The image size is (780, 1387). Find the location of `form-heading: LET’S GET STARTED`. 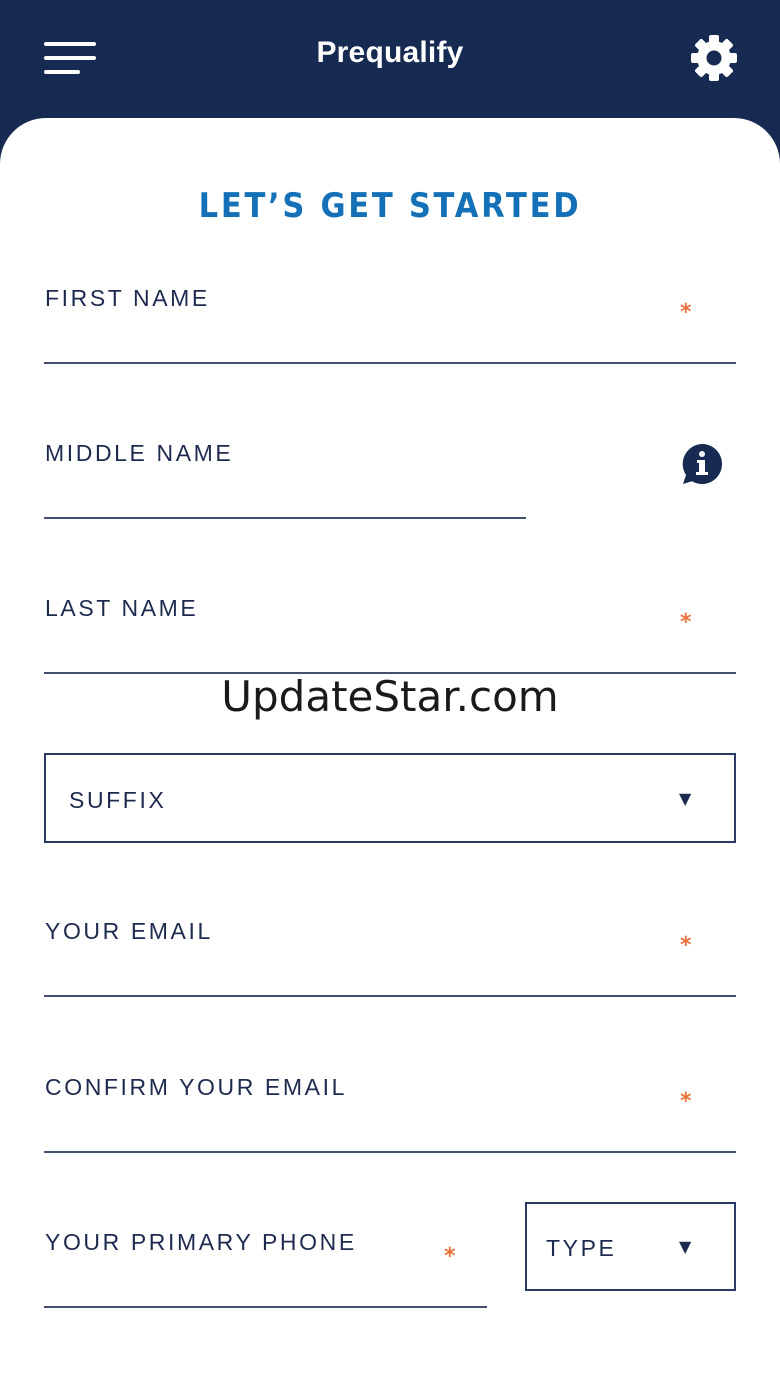

form-heading: LET’S GET STARTED is located at coordinates (390, 206).